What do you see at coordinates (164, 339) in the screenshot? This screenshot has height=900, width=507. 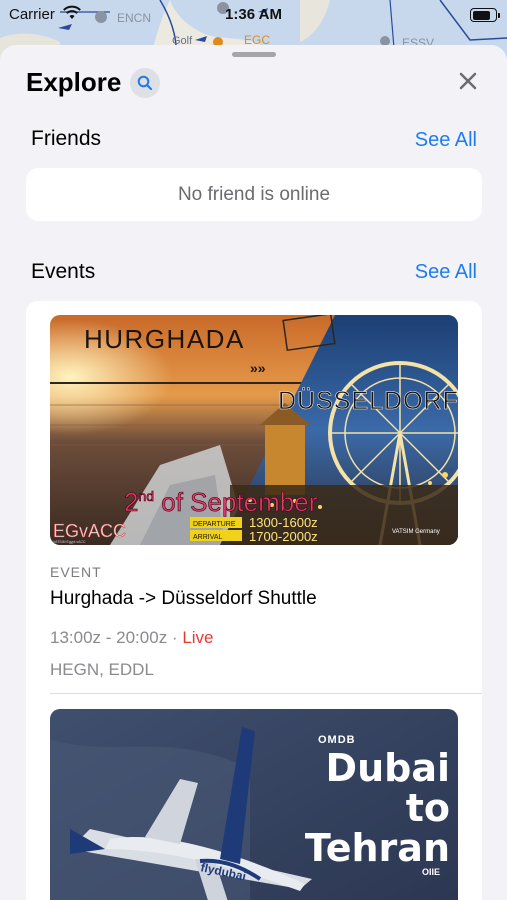 I see `banner-origin-text: HURGHADA` at bounding box center [164, 339].